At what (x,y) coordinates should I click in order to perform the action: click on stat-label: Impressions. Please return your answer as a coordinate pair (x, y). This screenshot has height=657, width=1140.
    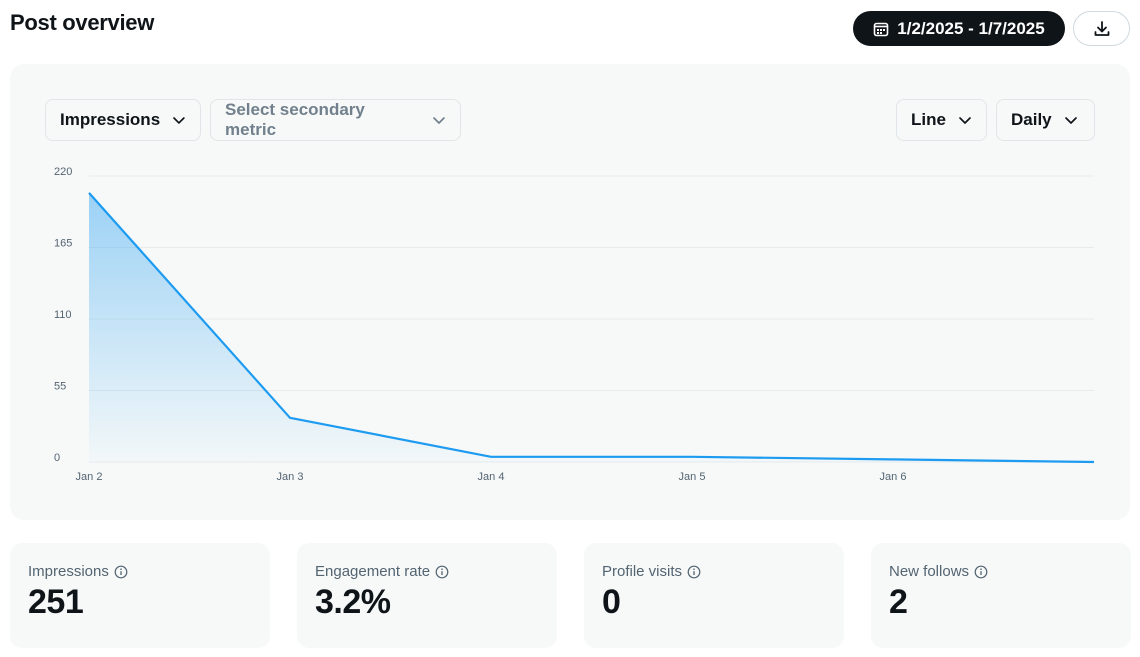
    Looking at the image, I should click on (68, 571).